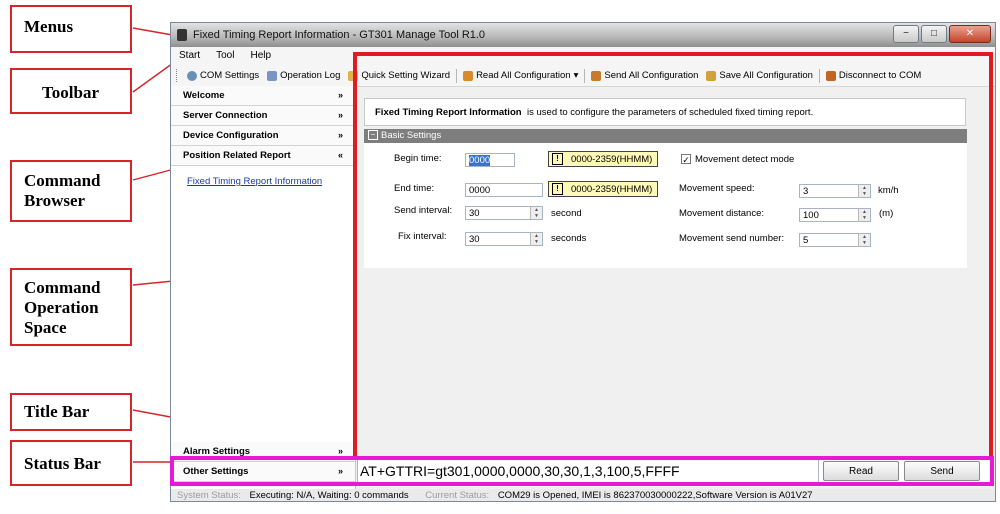 This screenshot has height=514, width=1000. What do you see at coordinates (835, 215) in the screenshot?
I see `movement-distance-input: 100 ▲ ▼` at bounding box center [835, 215].